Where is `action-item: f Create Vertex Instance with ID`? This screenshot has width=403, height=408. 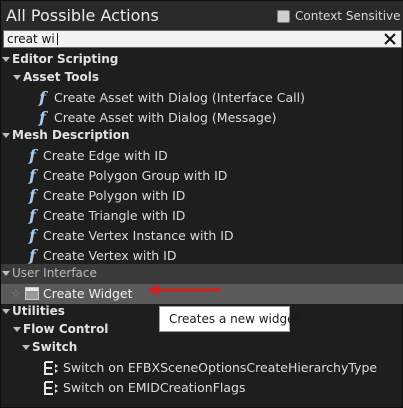
action-item: f Create Vertex Instance with ID is located at coordinates (202, 236).